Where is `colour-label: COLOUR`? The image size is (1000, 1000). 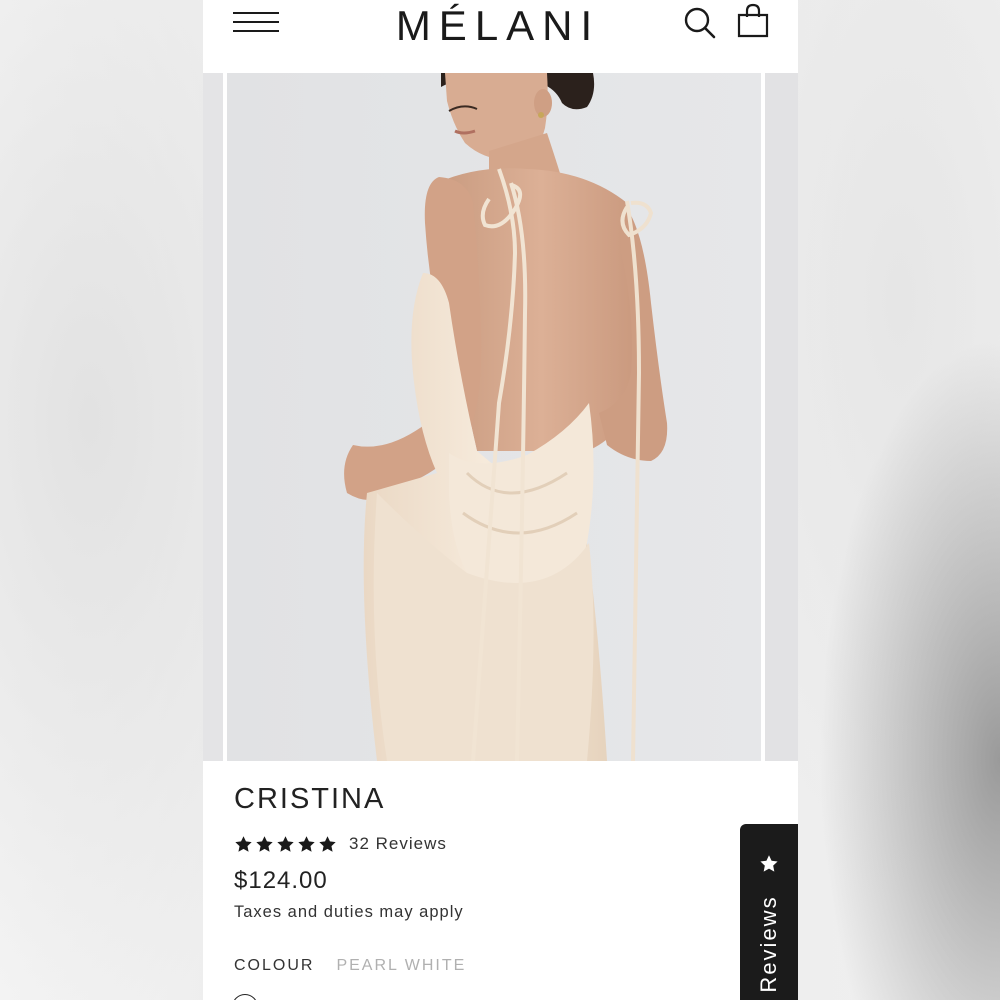
colour-label: COLOUR is located at coordinates (274, 965).